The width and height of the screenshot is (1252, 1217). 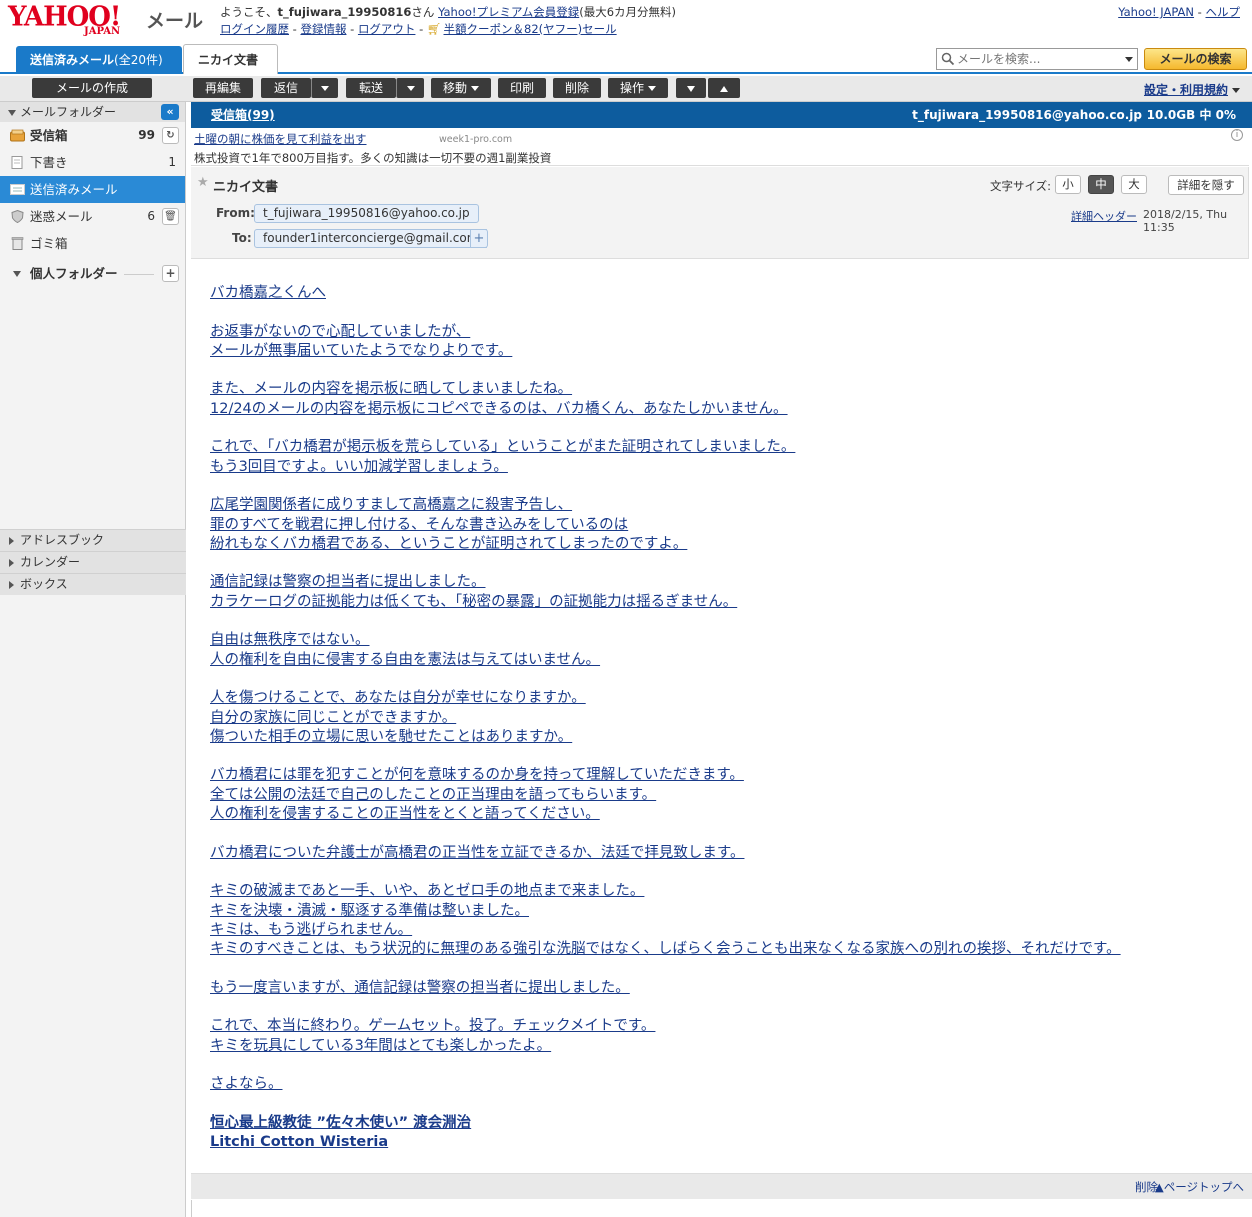 I want to click on body-line: バカ橋嘉之くんへ, so click(x=268, y=293).